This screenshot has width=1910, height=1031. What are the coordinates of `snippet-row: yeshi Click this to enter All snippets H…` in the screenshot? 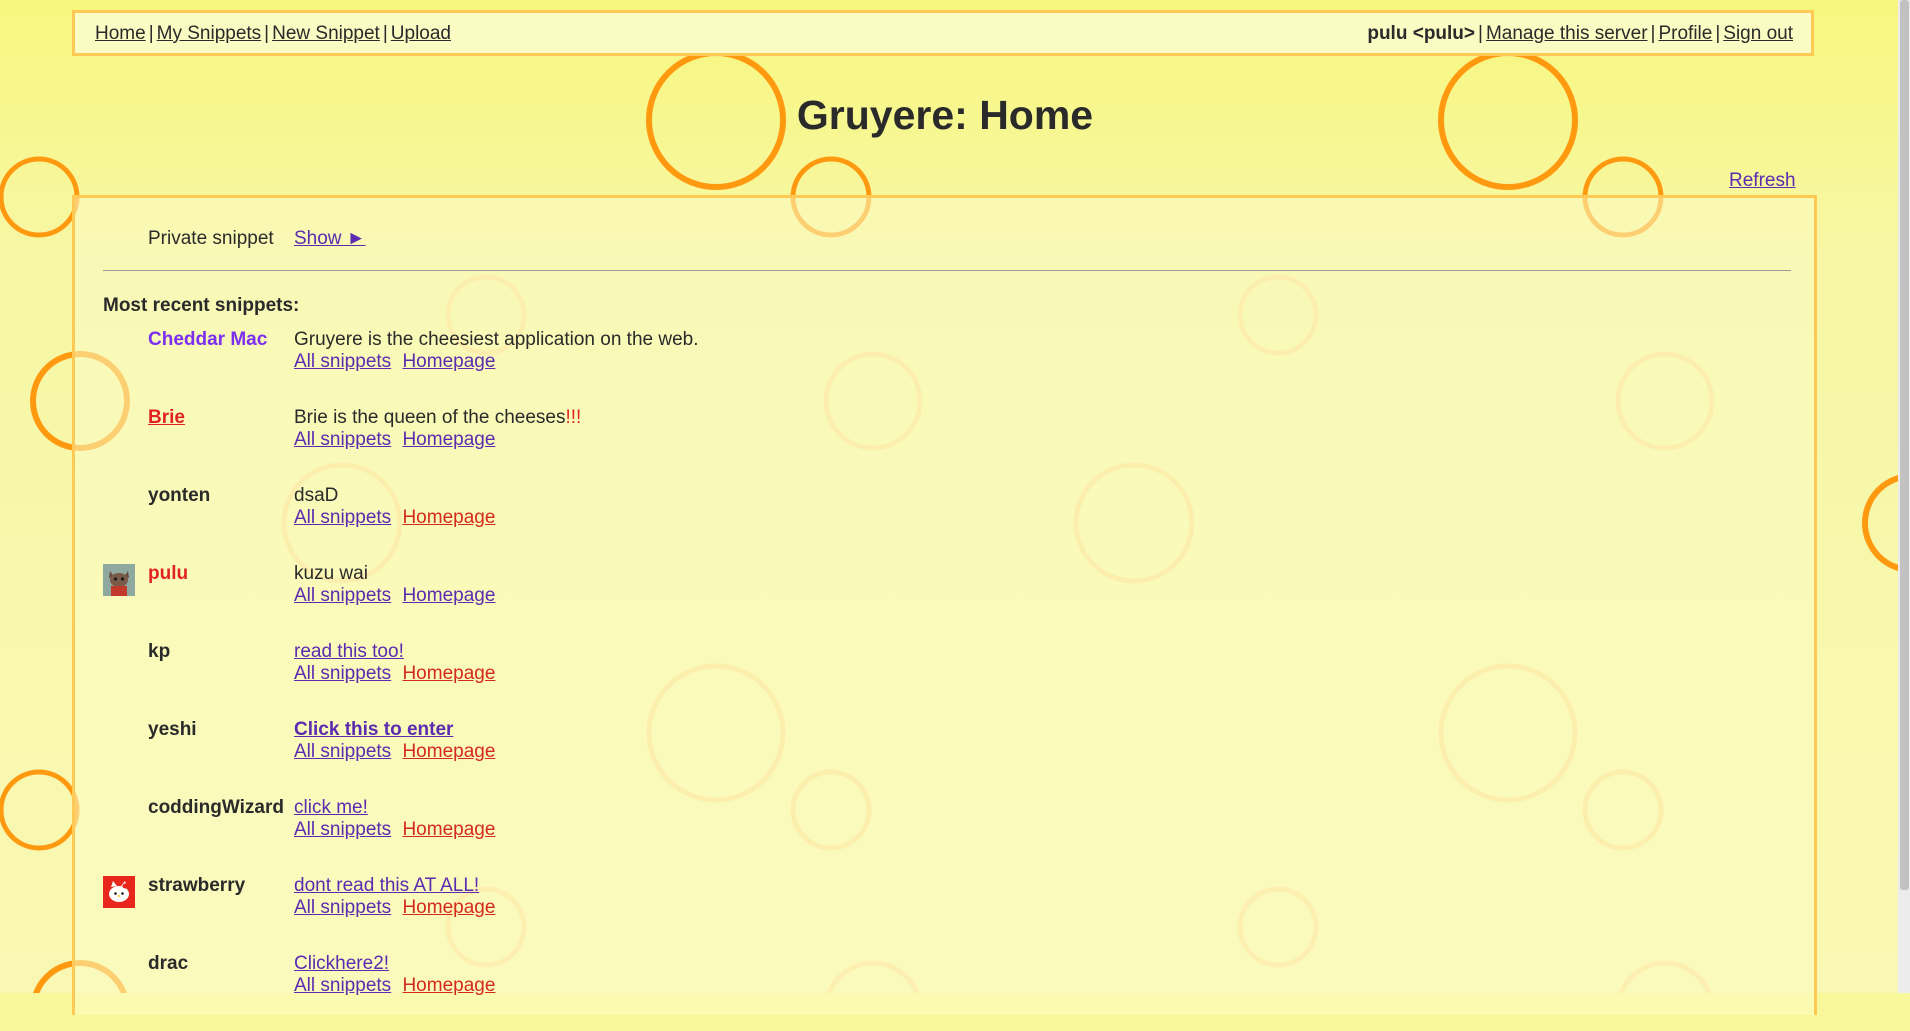 It's located at (925, 758).